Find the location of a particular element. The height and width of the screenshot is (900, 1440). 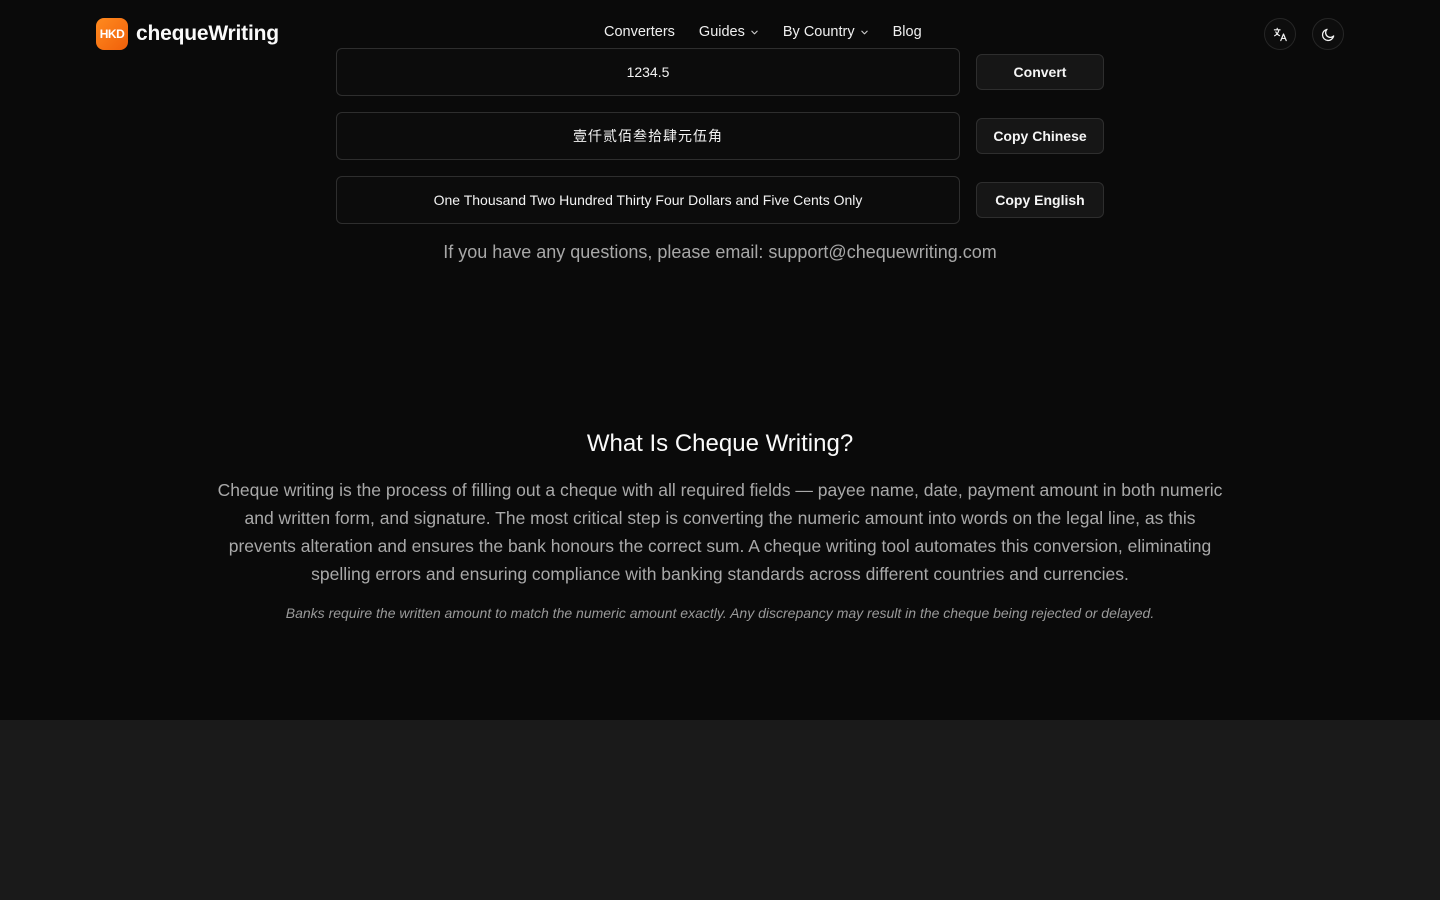

nav-converters: Converters is located at coordinates (639, 32).